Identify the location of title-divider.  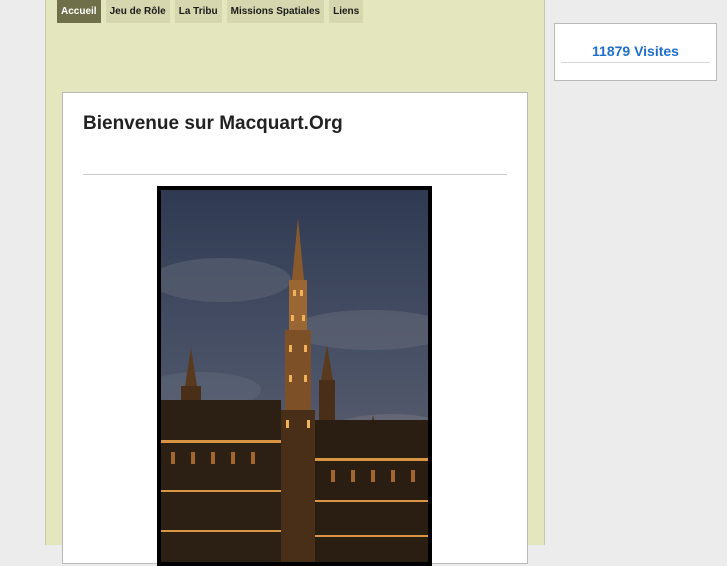
(295, 174).